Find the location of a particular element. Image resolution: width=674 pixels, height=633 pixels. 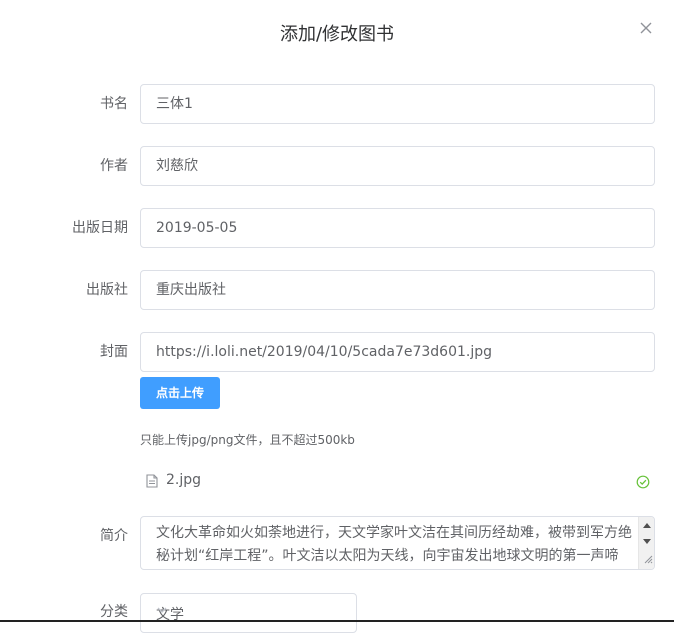

scroll-up-icon is located at coordinates (647, 525).